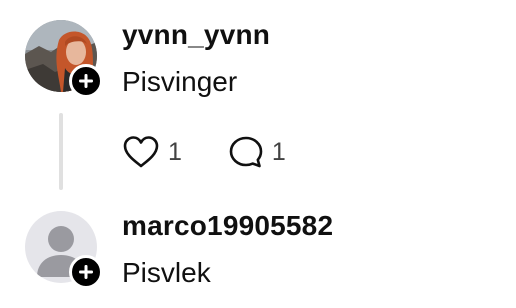 The width and height of the screenshot is (516, 308). I want to click on post-text: Pisvlek, so click(166, 272).